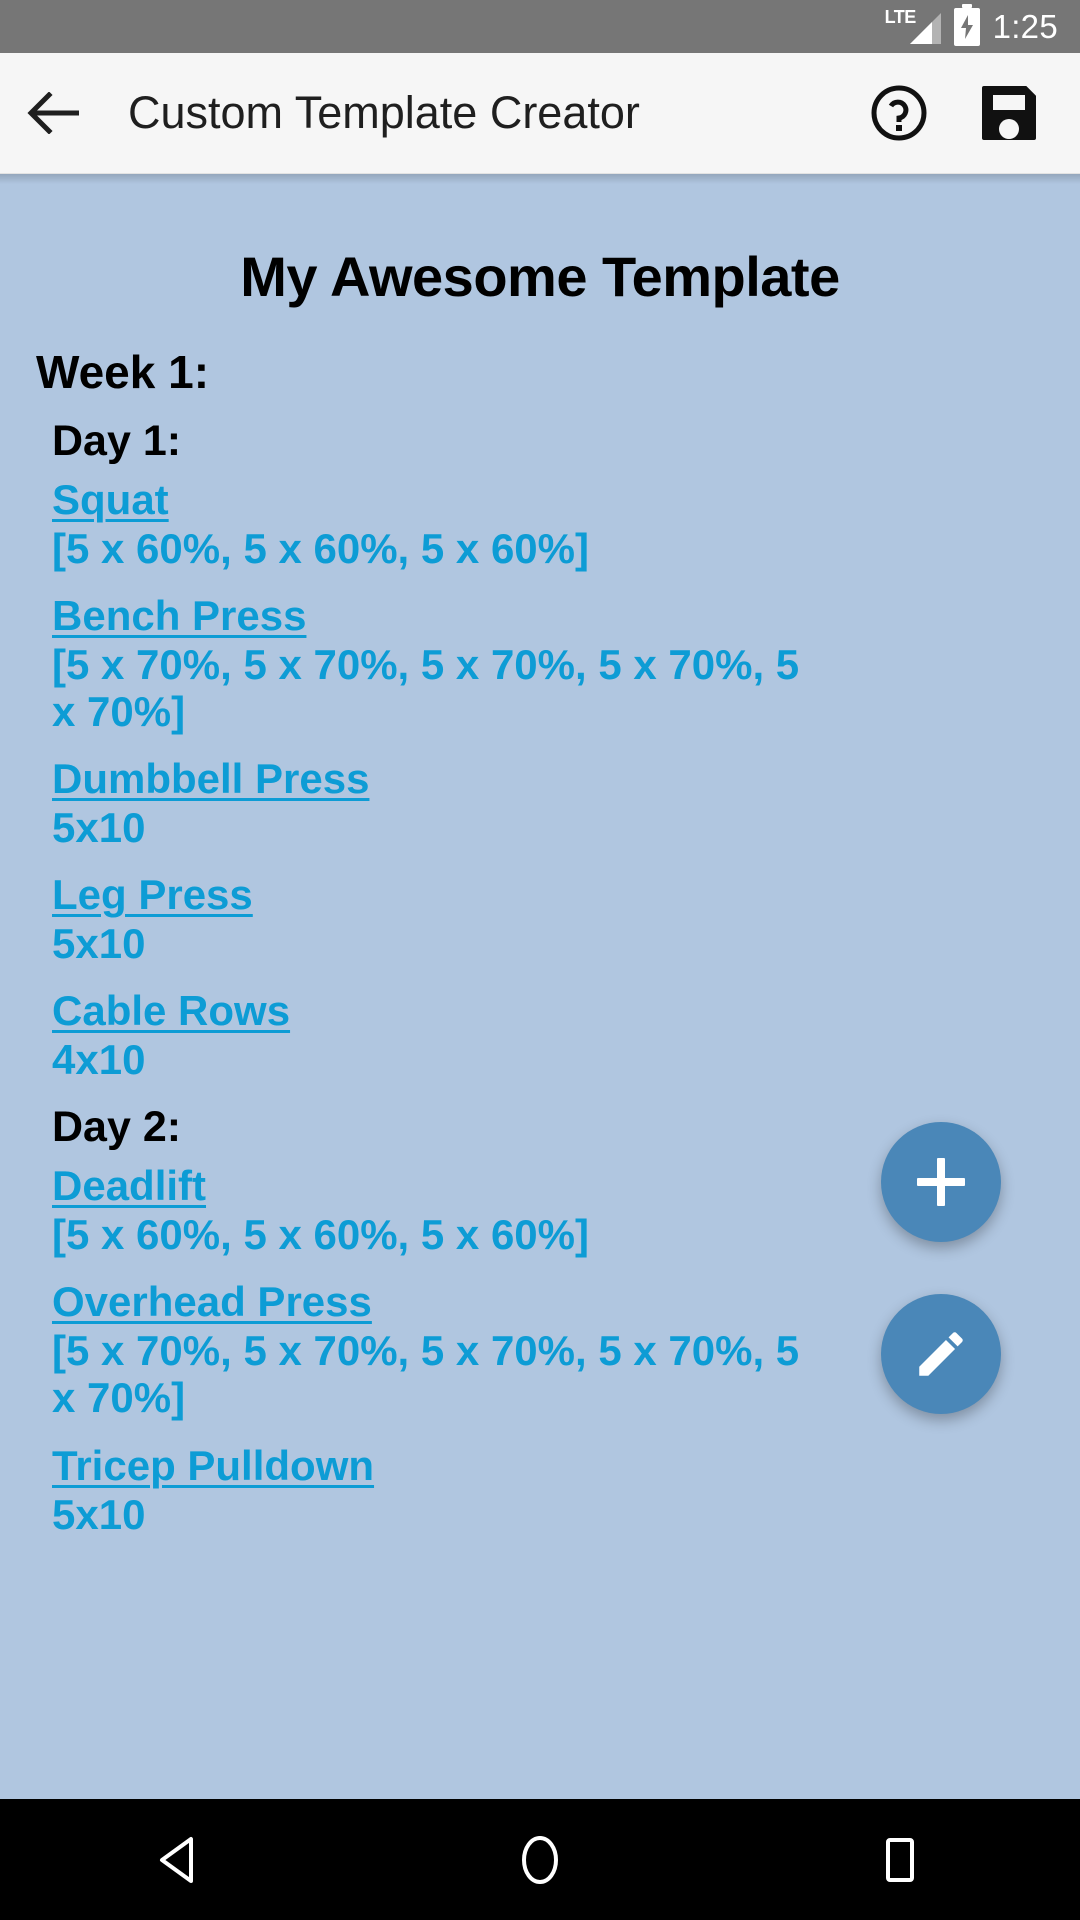 The height and width of the screenshot is (1920, 1080). Describe the element at coordinates (99, 1060) in the screenshot. I see `exercise-sets: 4x10` at that location.